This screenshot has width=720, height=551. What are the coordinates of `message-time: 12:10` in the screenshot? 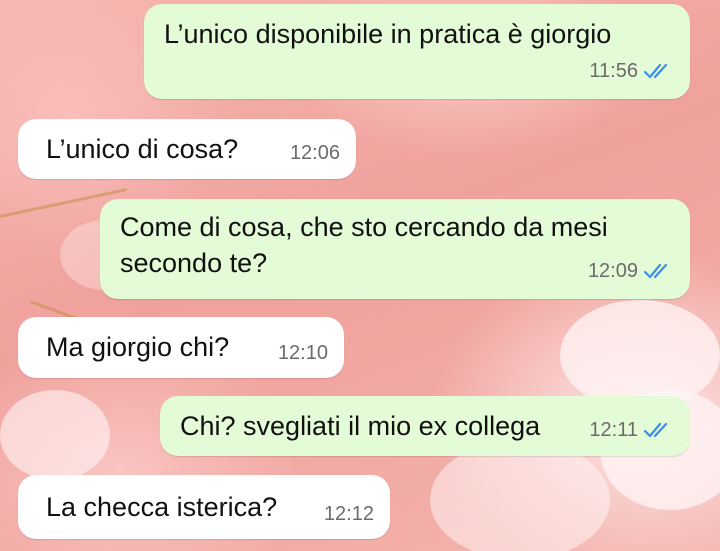 It's located at (302, 353).